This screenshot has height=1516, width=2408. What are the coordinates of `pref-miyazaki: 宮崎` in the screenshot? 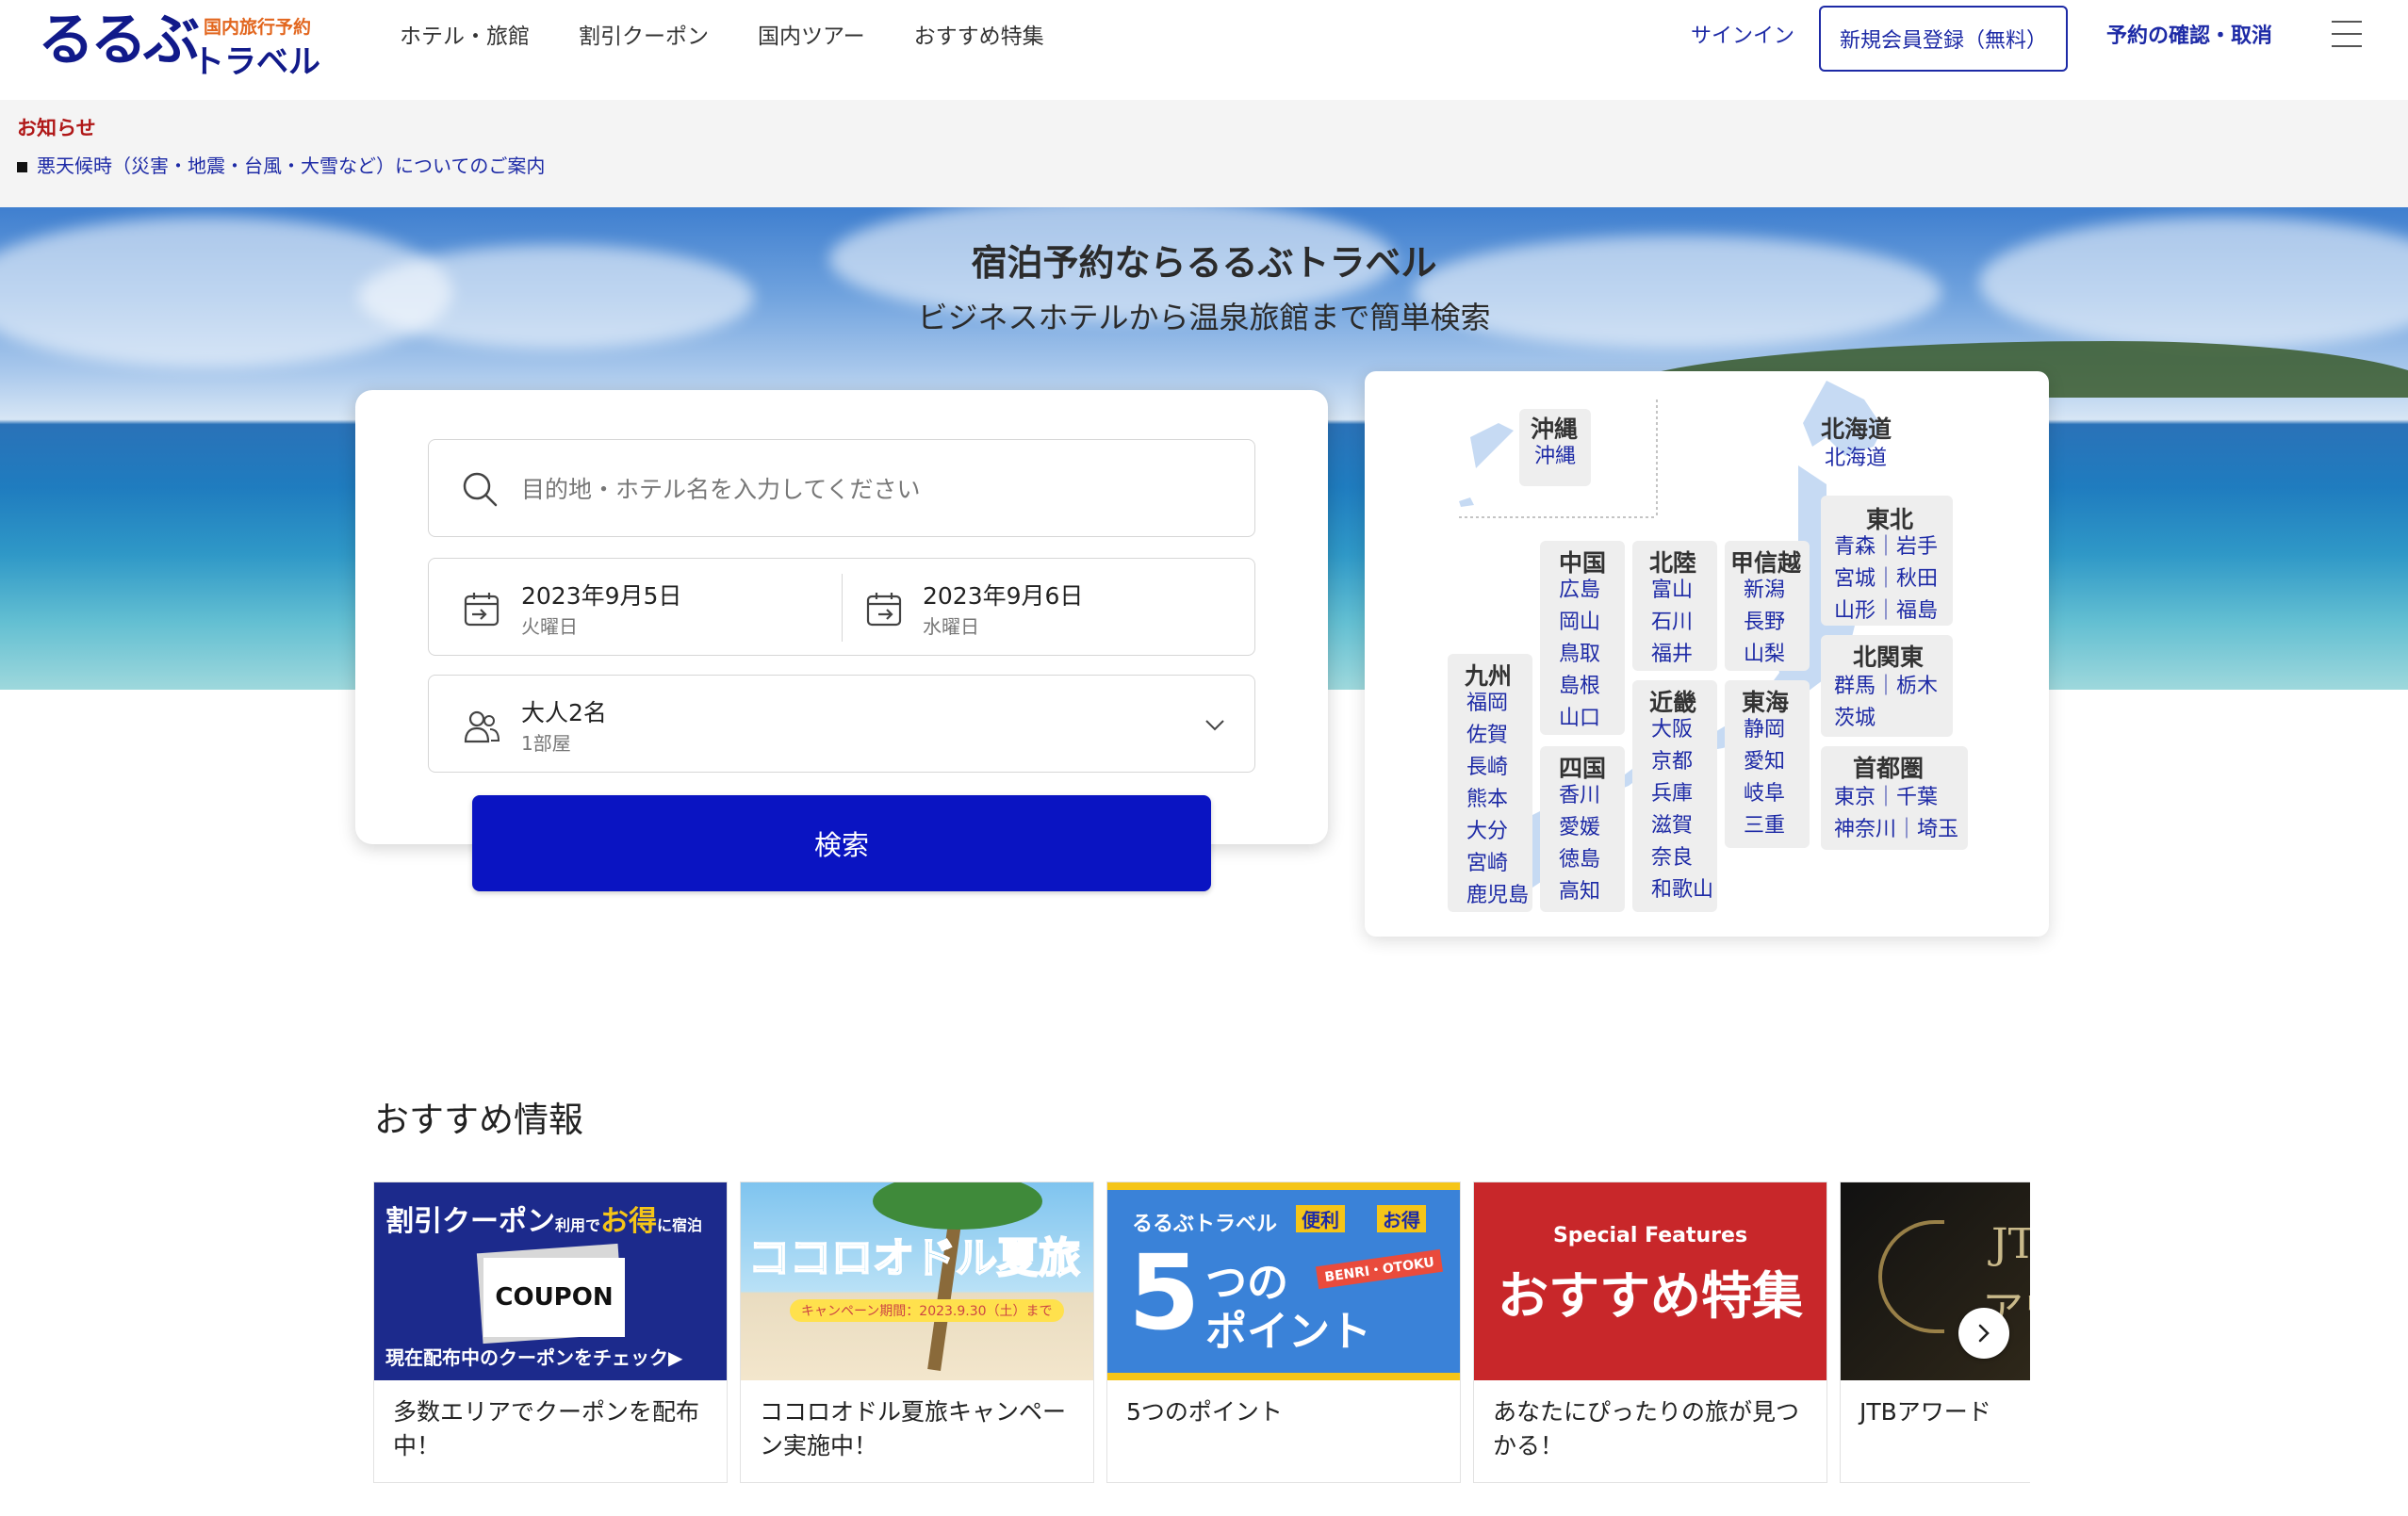 It's located at (1487, 864).